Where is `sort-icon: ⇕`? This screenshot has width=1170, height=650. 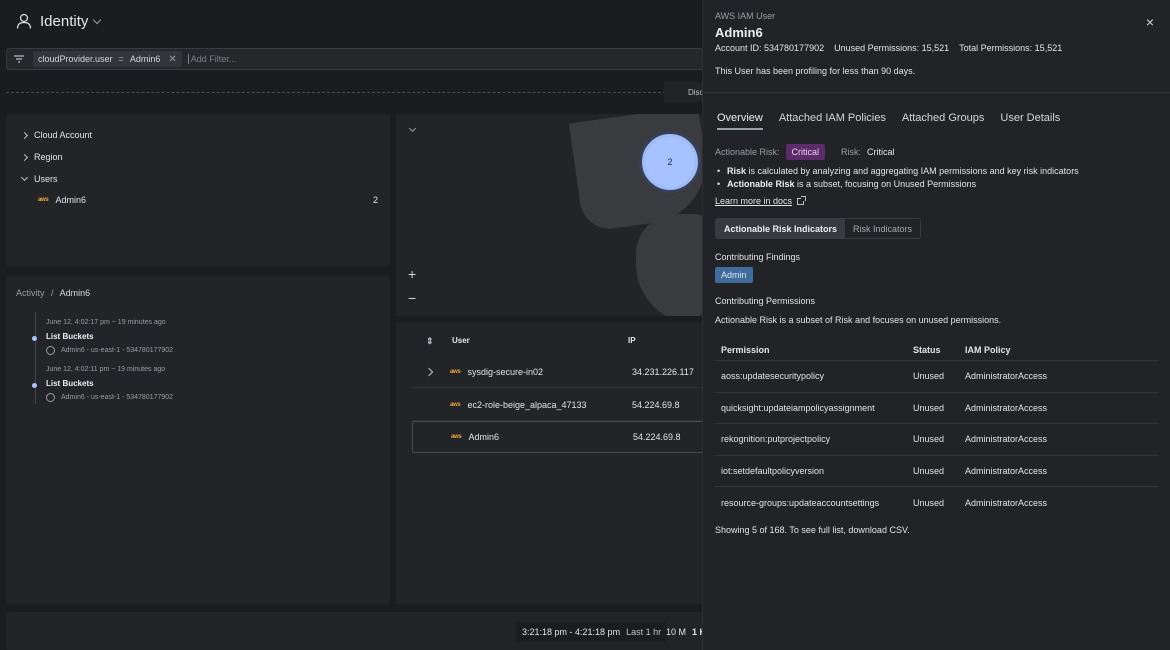
sort-icon: ⇕ is located at coordinates (430, 341).